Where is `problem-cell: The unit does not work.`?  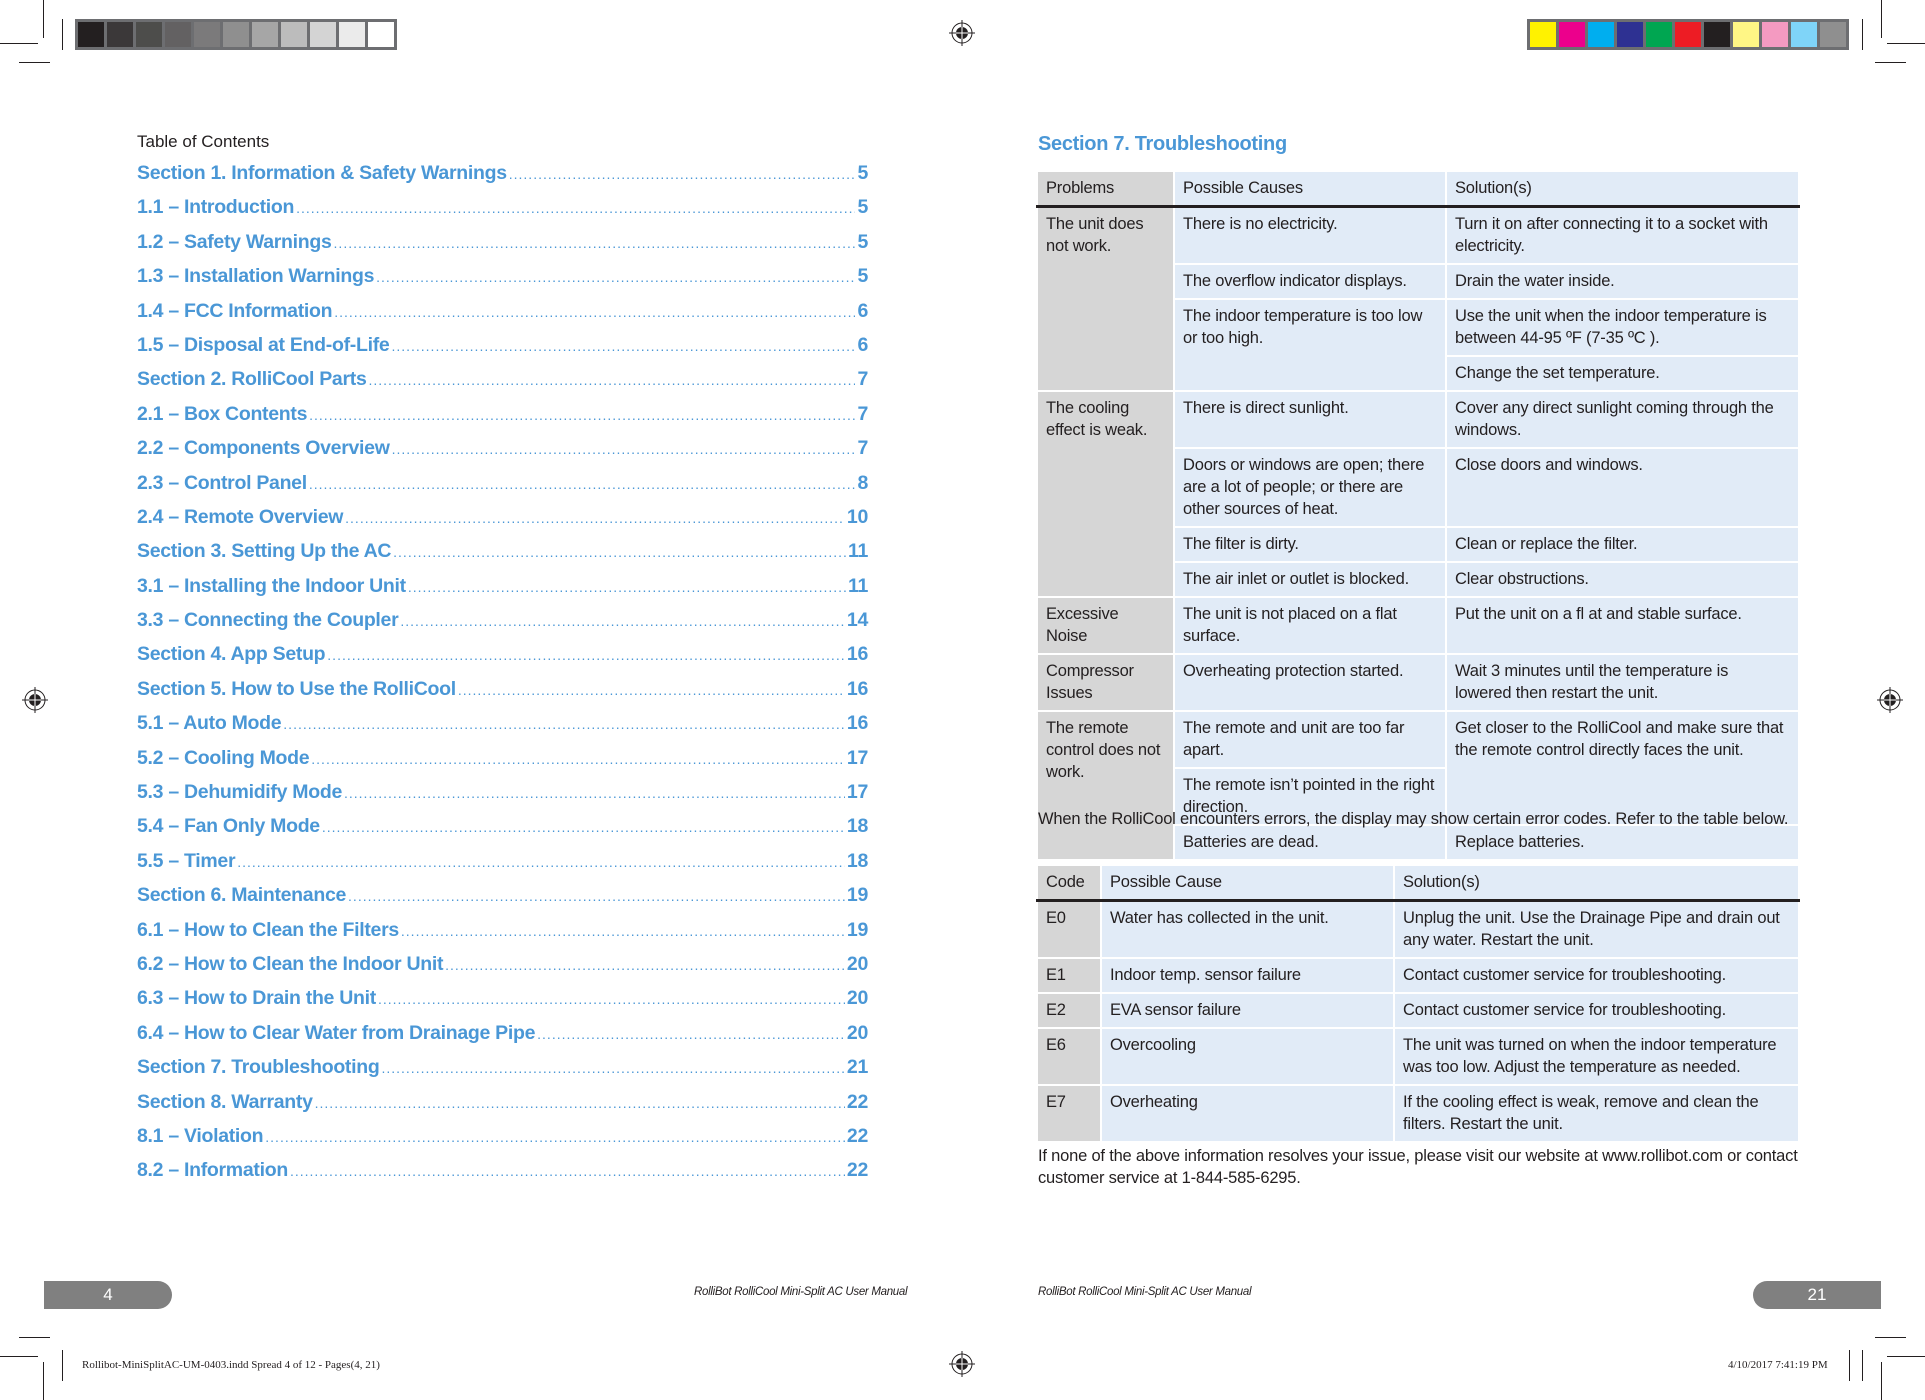
problem-cell: The unit does not work. is located at coordinates (1105, 298).